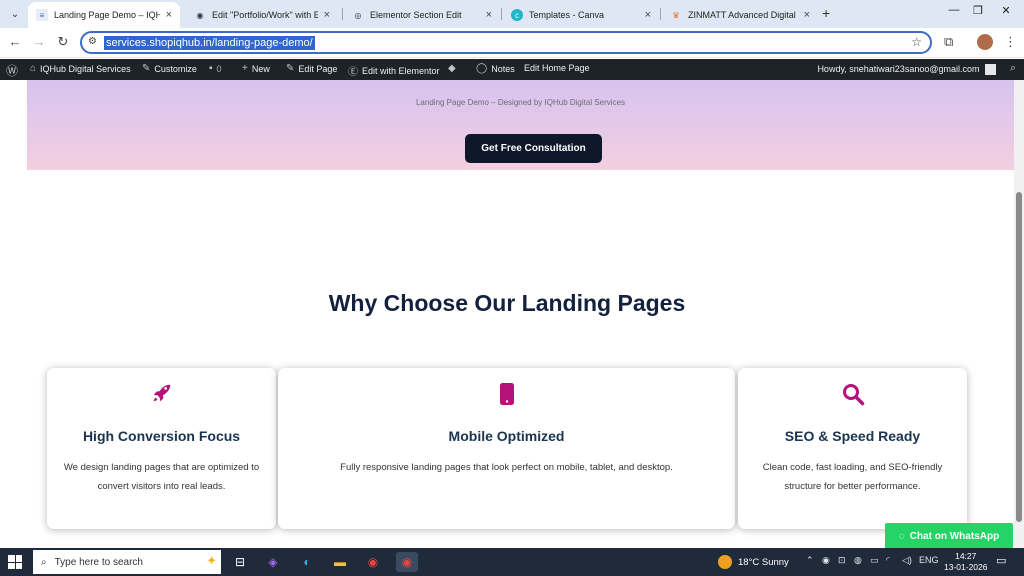  I want to click on wp-new: + New, so click(256, 68).